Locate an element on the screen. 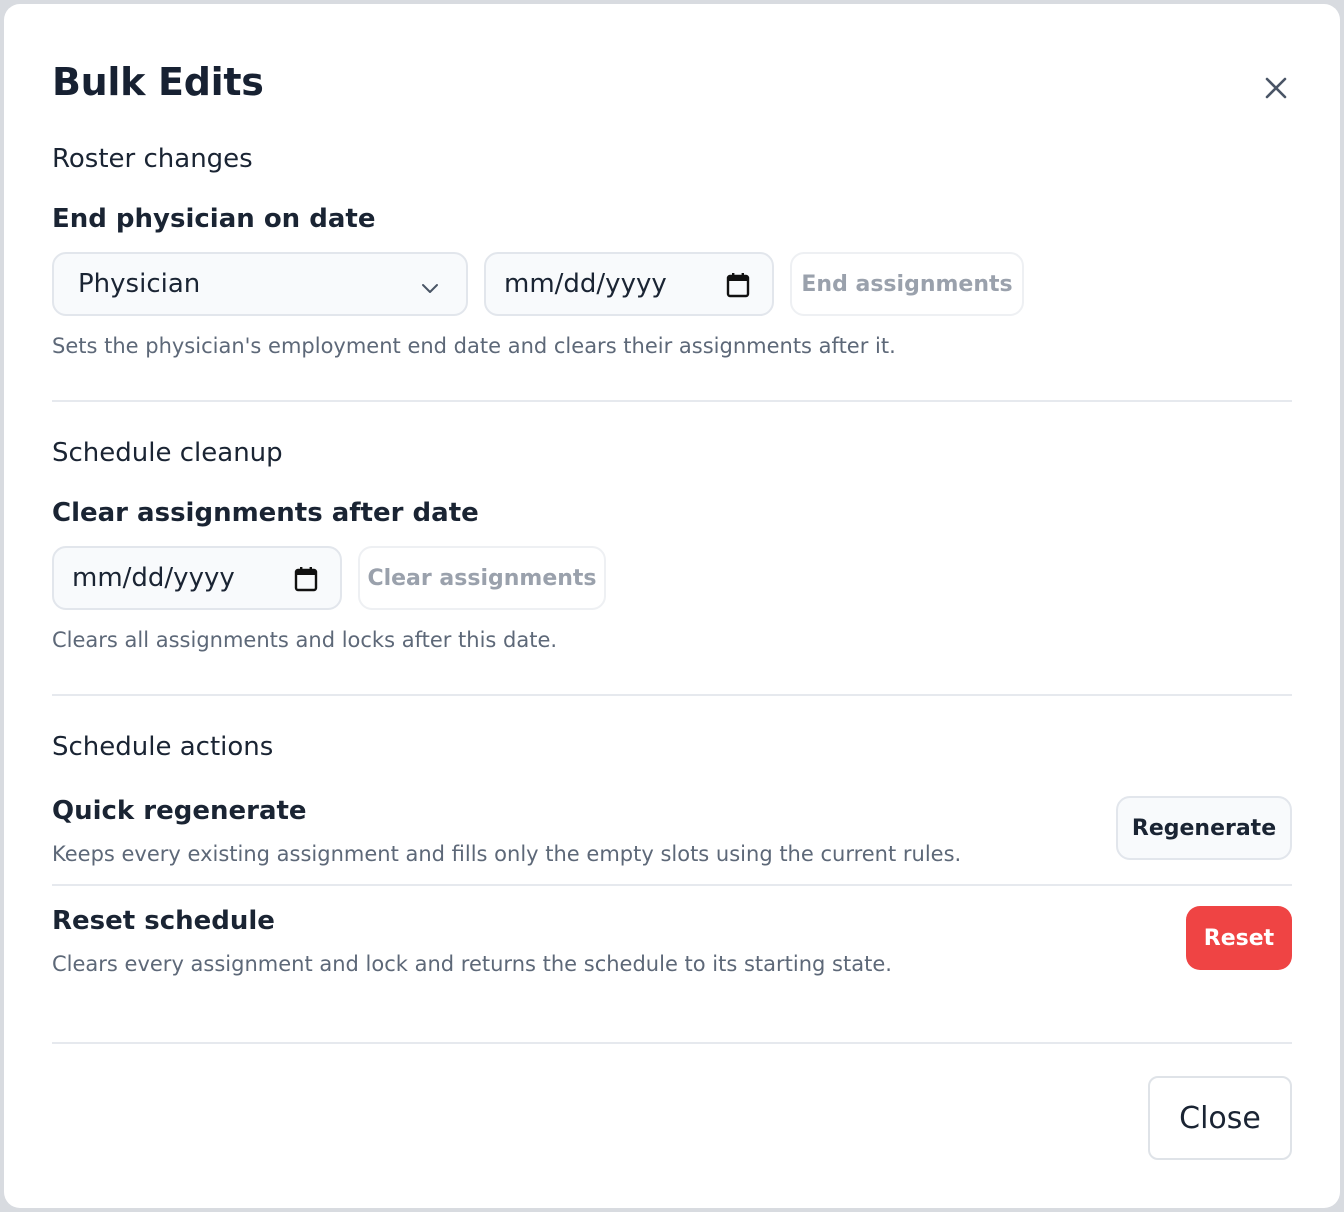 Image resolution: width=1344 pixels, height=1212 pixels. dialog-title: Bulk Edits is located at coordinates (158, 82).